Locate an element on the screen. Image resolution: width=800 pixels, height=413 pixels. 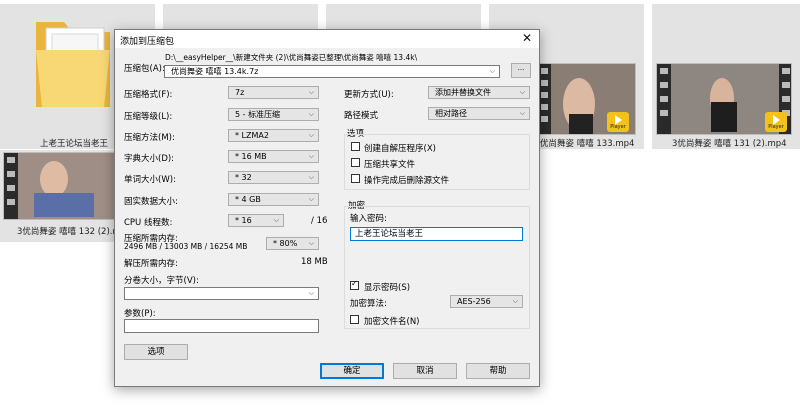
folder-label: 上老王论坛当老王 is located at coordinates (74, 144).